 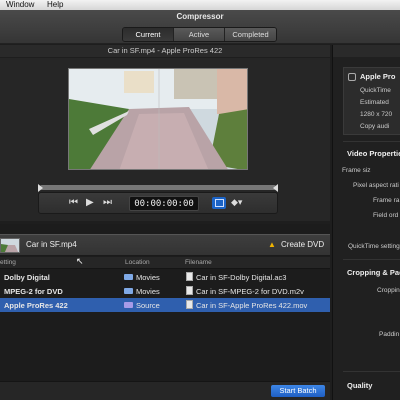 I want to click on tab-completed: Completed, so click(x=250, y=34).